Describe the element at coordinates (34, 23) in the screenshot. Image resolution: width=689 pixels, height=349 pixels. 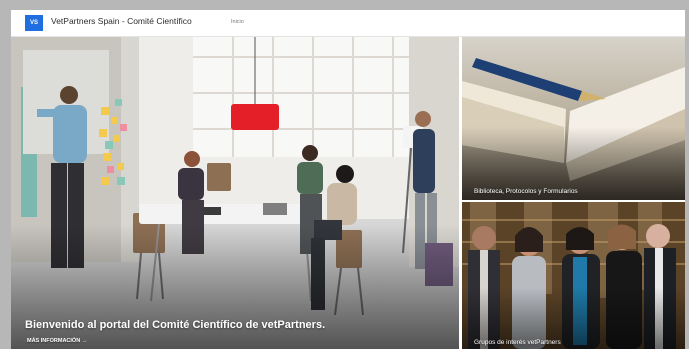
I see `site-logo: VS` at that location.